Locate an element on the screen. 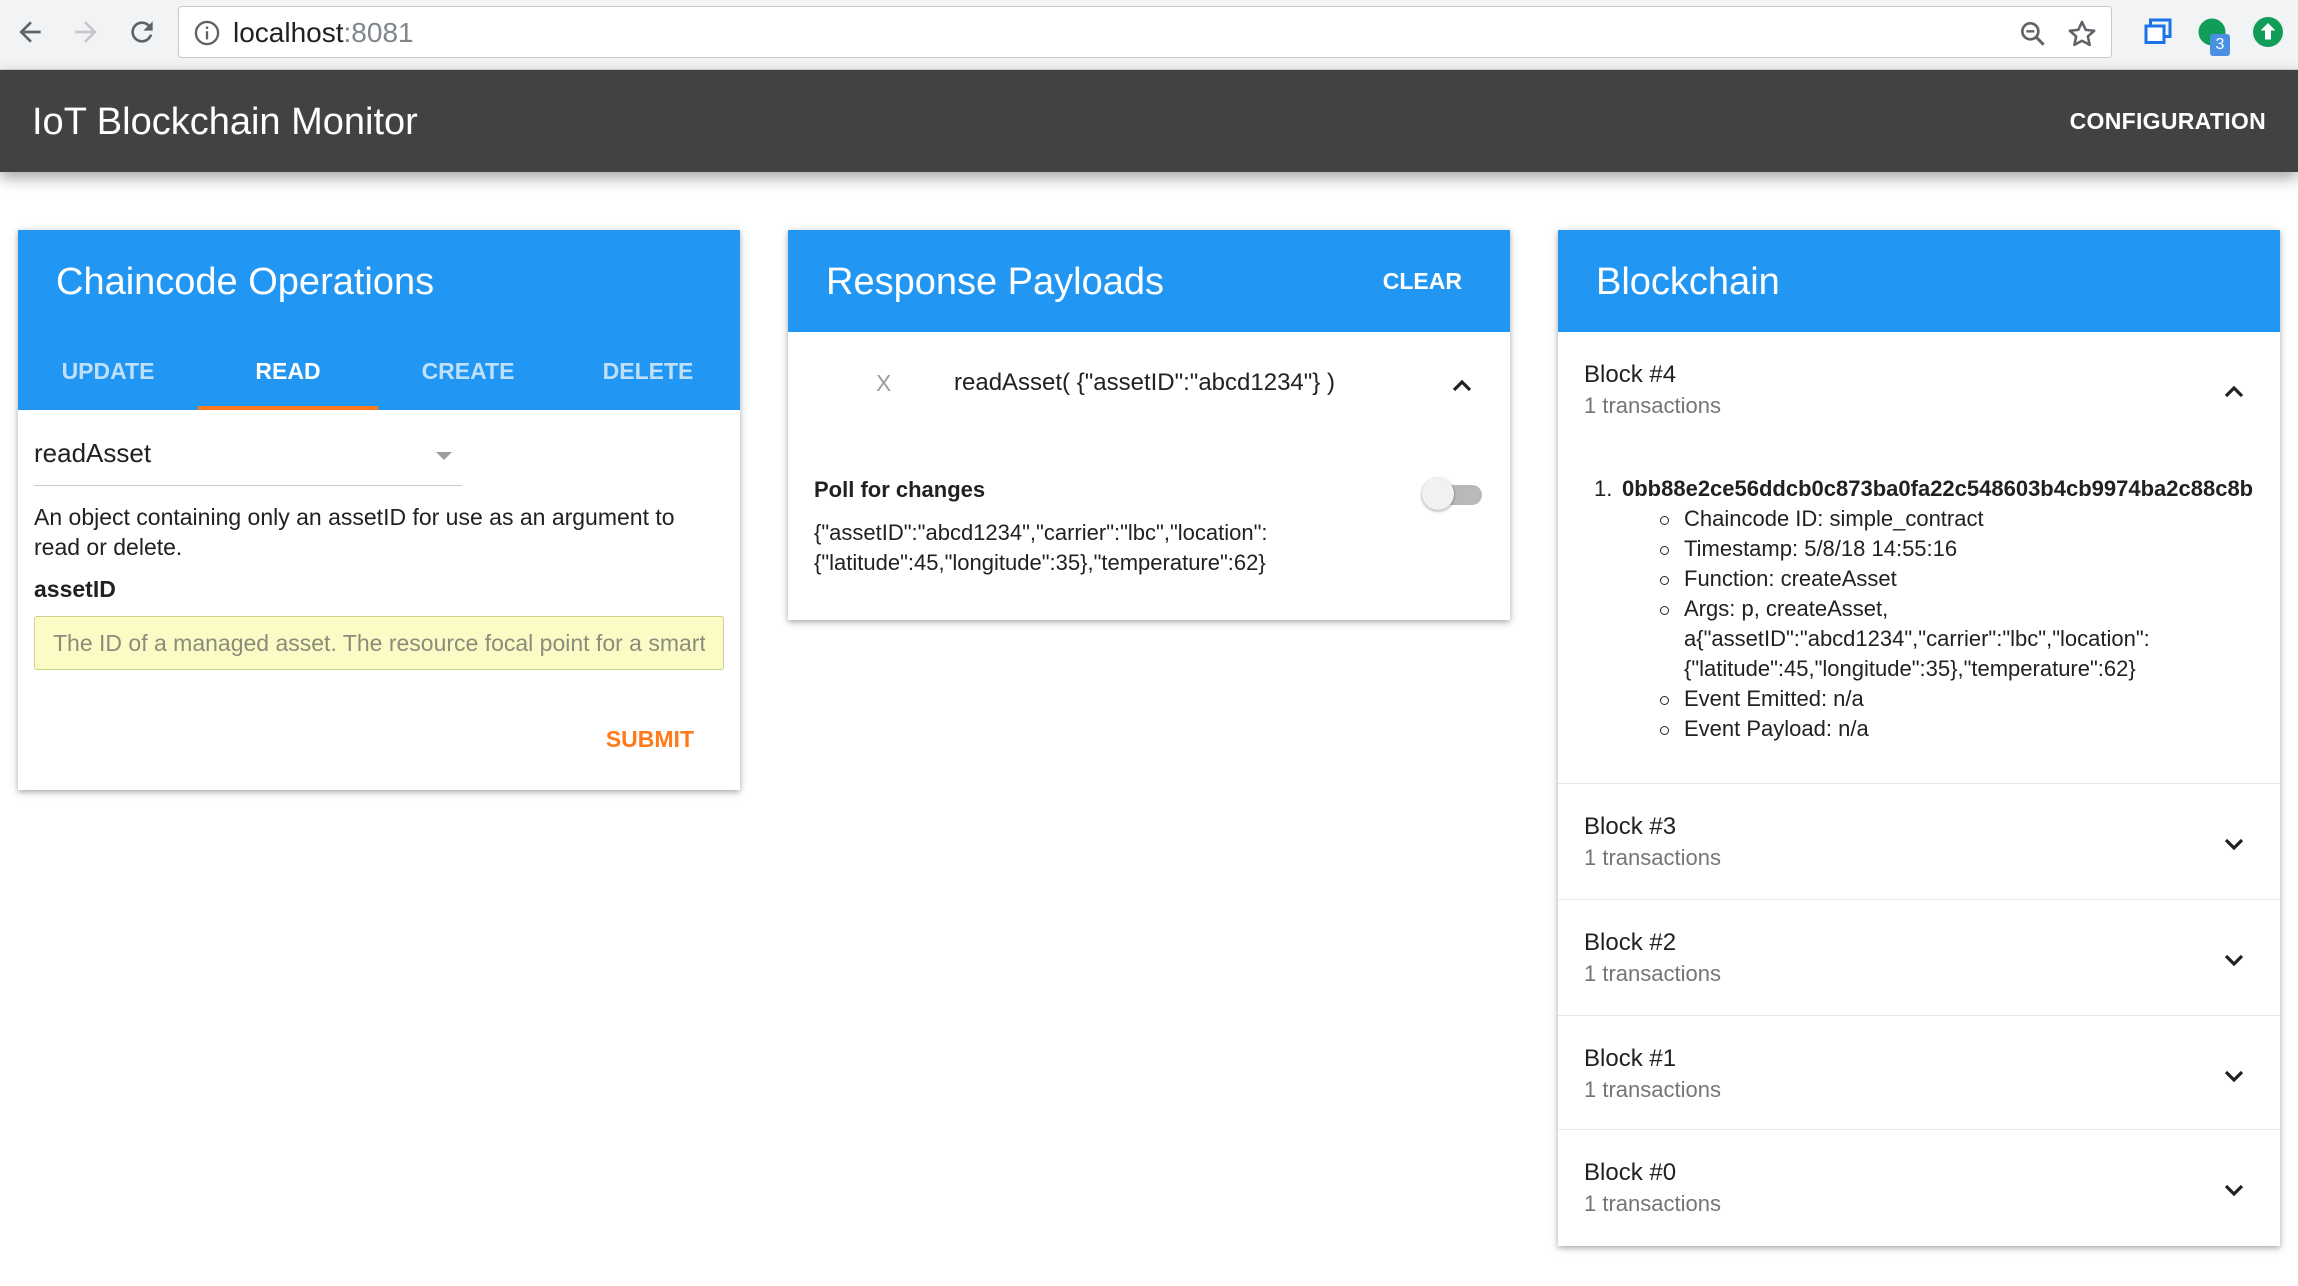 The width and height of the screenshot is (2298, 1286). info-icon is located at coordinates (207, 33).